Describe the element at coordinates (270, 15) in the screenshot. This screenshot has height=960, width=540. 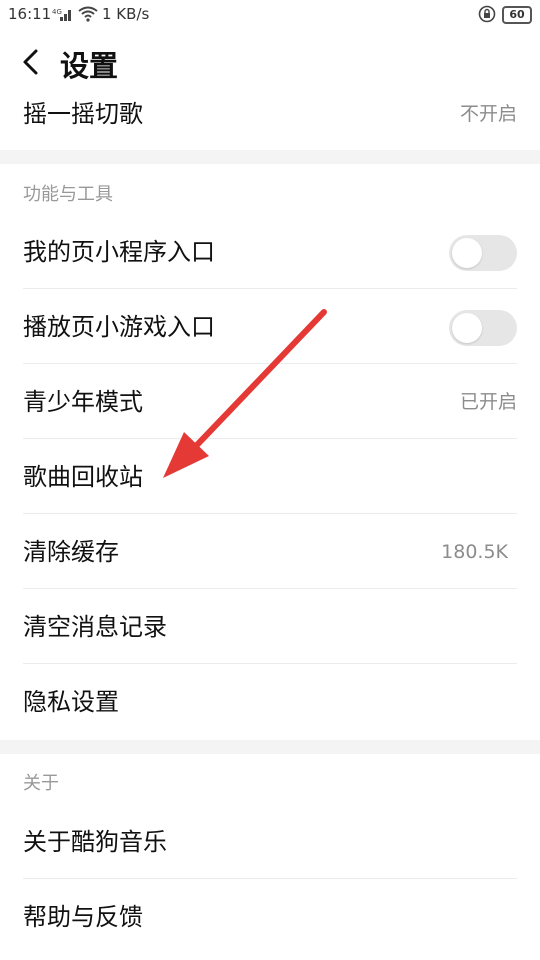
I see `status-bar: 16:11 4G 1 KB/s 60` at that location.